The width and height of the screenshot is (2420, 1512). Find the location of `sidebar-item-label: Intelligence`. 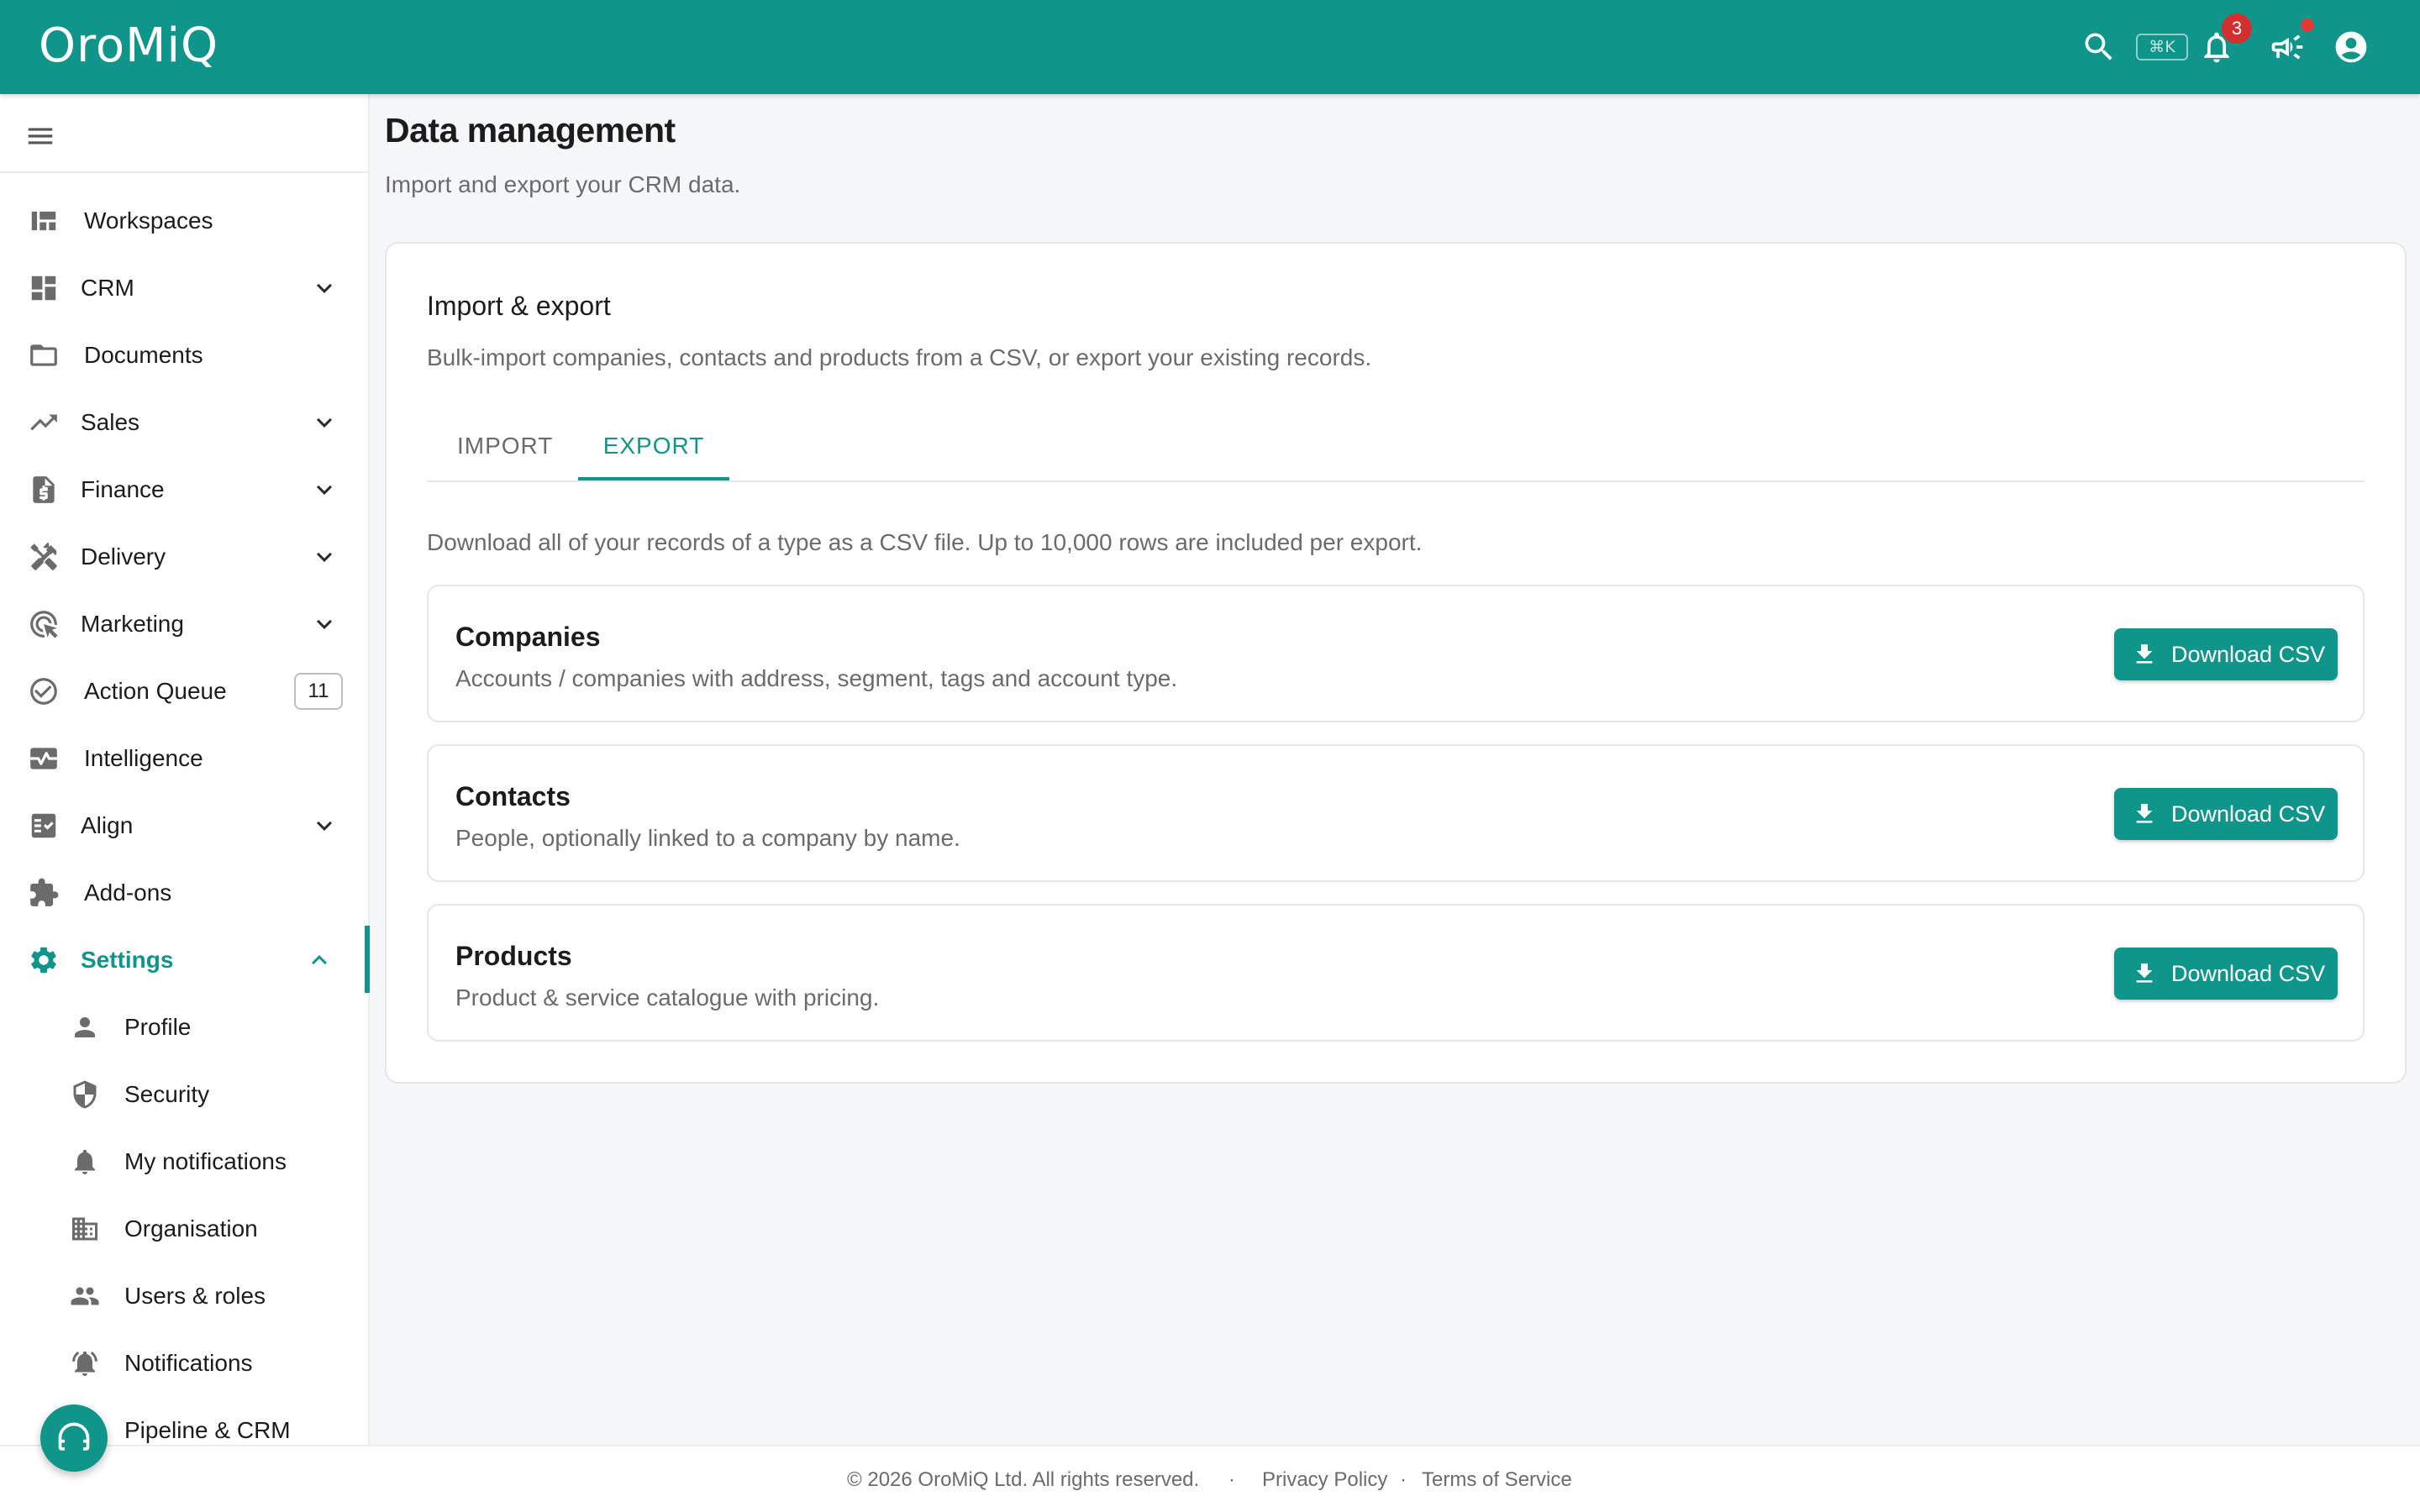

sidebar-item-label: Intelligence is located at coordinates (143, 758).